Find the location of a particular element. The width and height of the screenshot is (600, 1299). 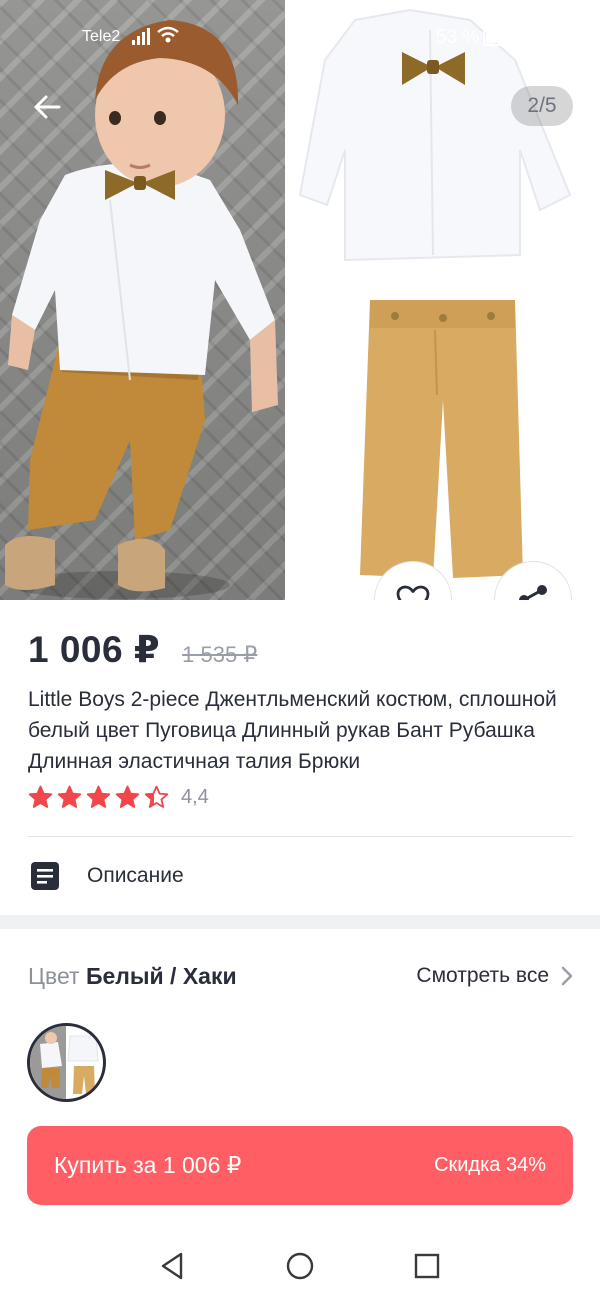

system-nav-bar is located at coordinates (300, 1265).